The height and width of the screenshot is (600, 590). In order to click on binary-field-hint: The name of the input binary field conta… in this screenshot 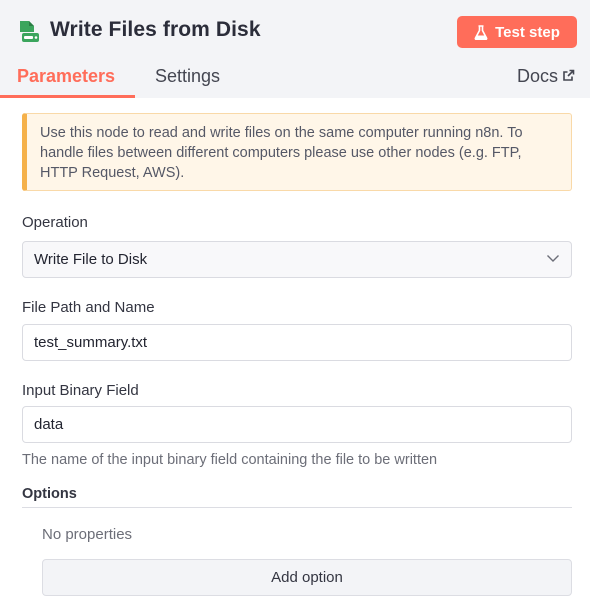, I will do `click(230, 460)`.